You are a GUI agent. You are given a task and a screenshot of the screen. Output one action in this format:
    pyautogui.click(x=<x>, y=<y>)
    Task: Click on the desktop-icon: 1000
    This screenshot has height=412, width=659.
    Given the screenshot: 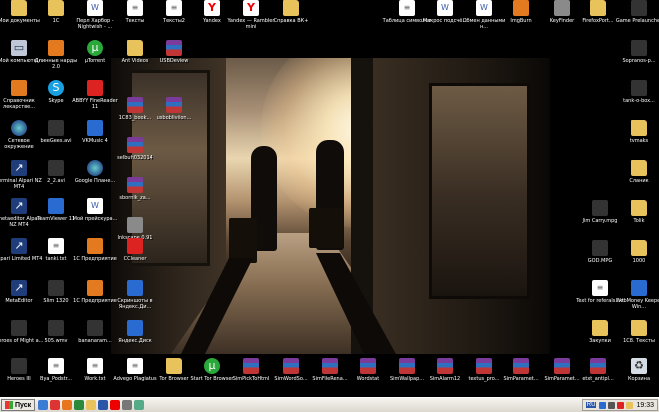 What is the action you would take?
    pyautogui.click(x=636, y=252)
    